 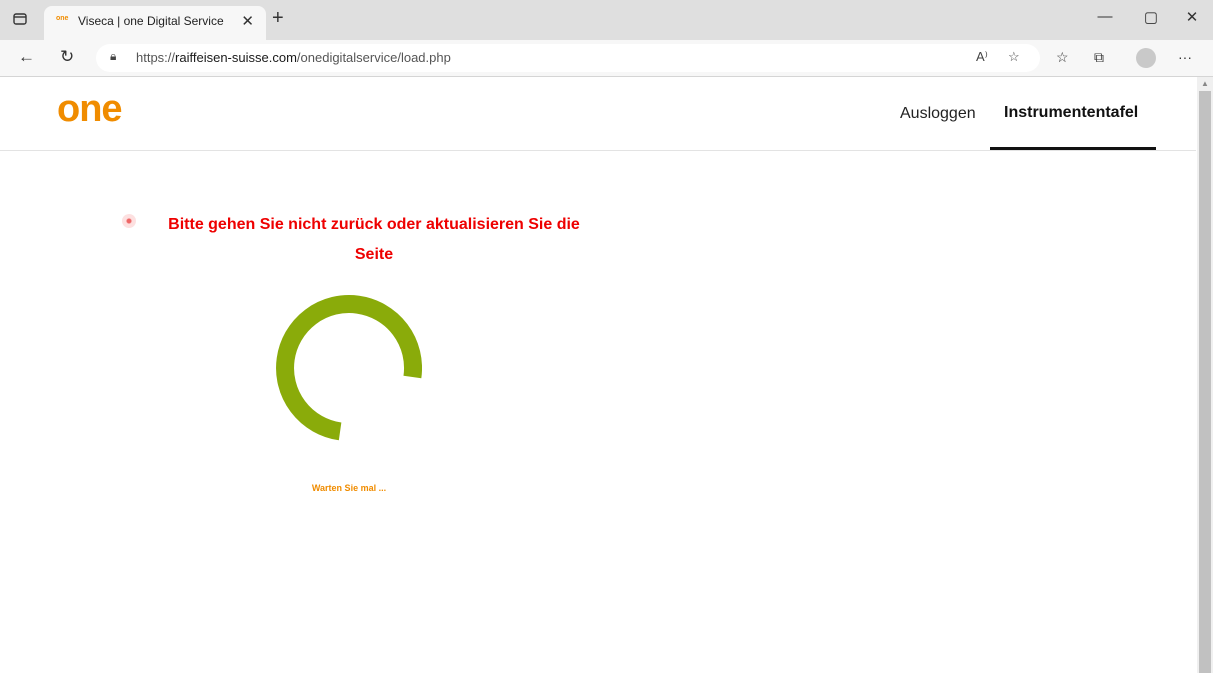 What do you see at coordinates (1105, 16) in the screenshot?
I see `minimize-icon: —` at bounding box center [1105, 16].